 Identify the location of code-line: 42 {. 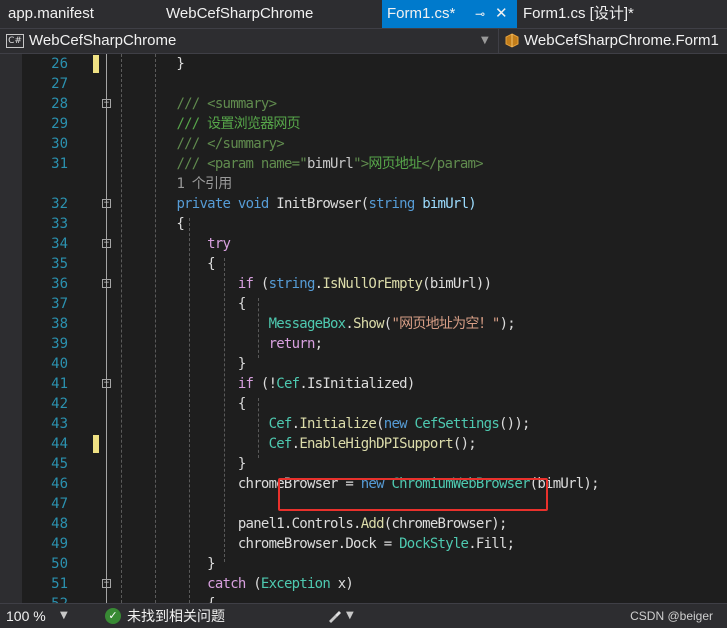
(363, 404).